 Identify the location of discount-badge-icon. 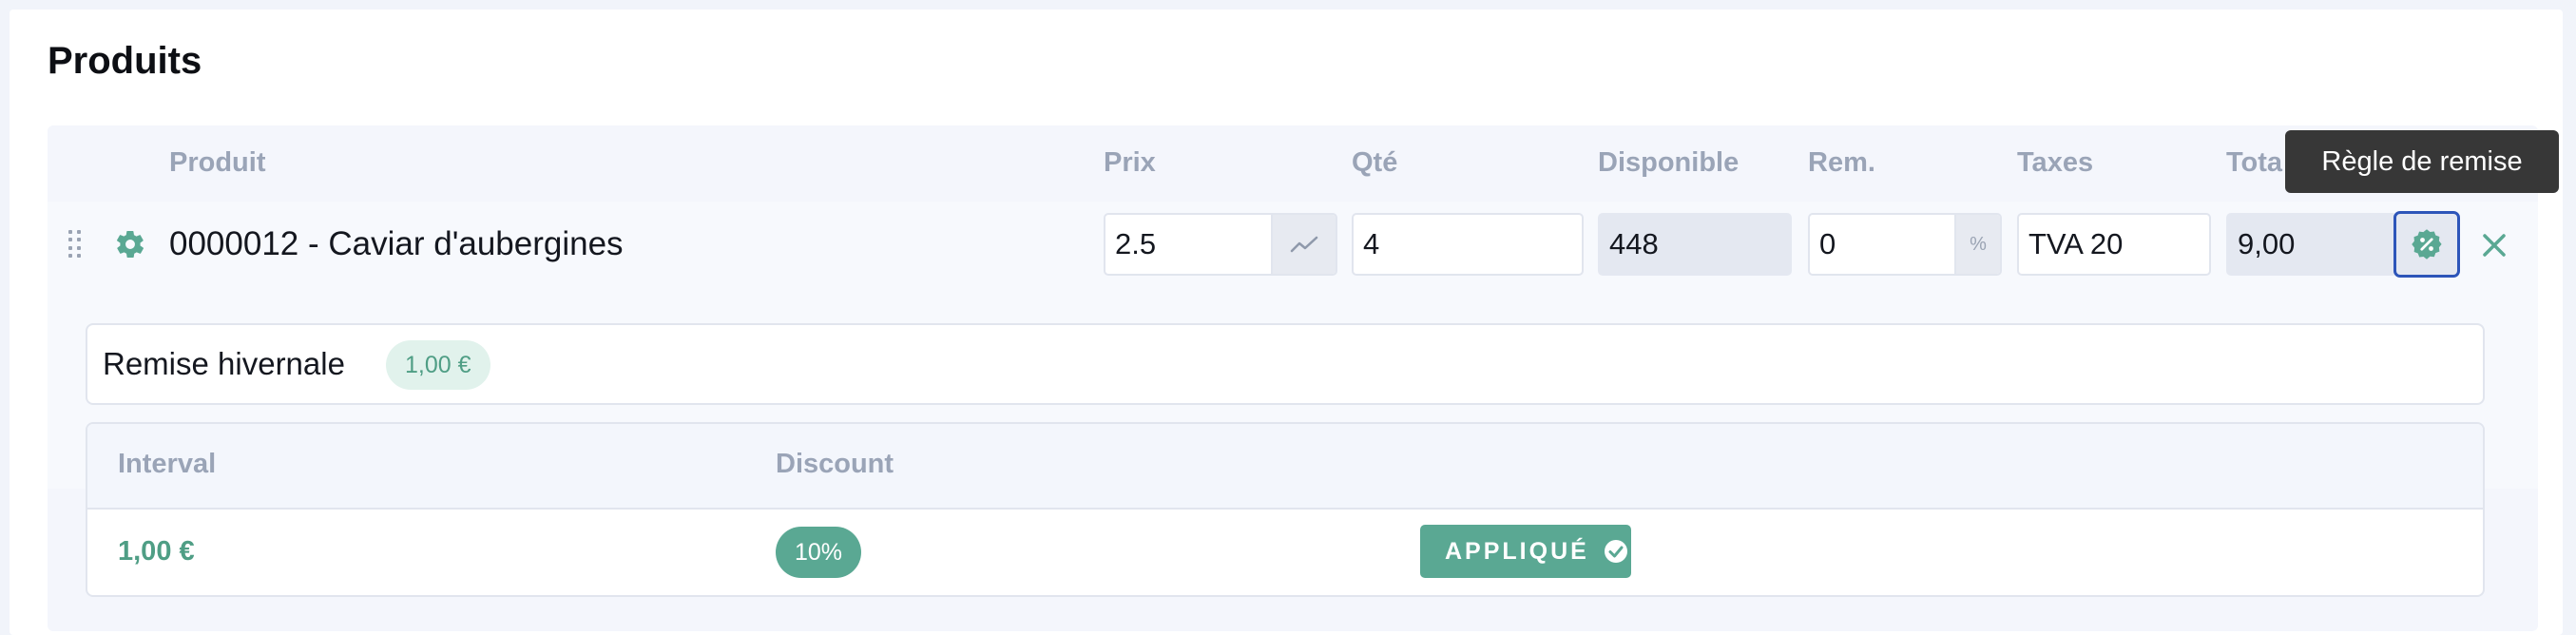
(2427, 244).